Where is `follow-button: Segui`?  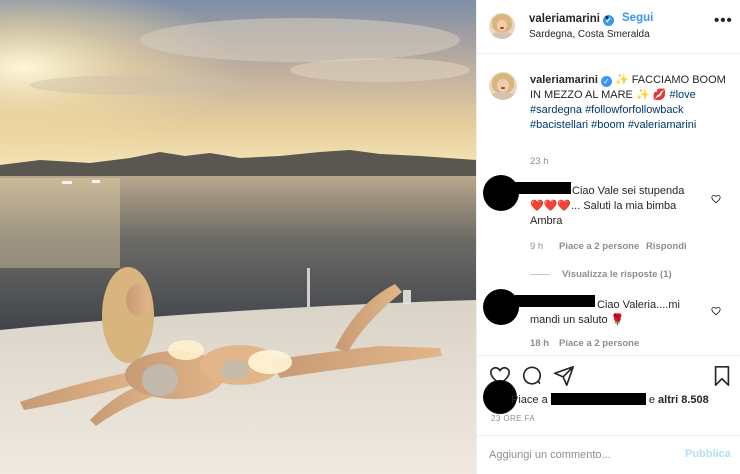 follow-button: Segui is located at coordinates (637, 18).